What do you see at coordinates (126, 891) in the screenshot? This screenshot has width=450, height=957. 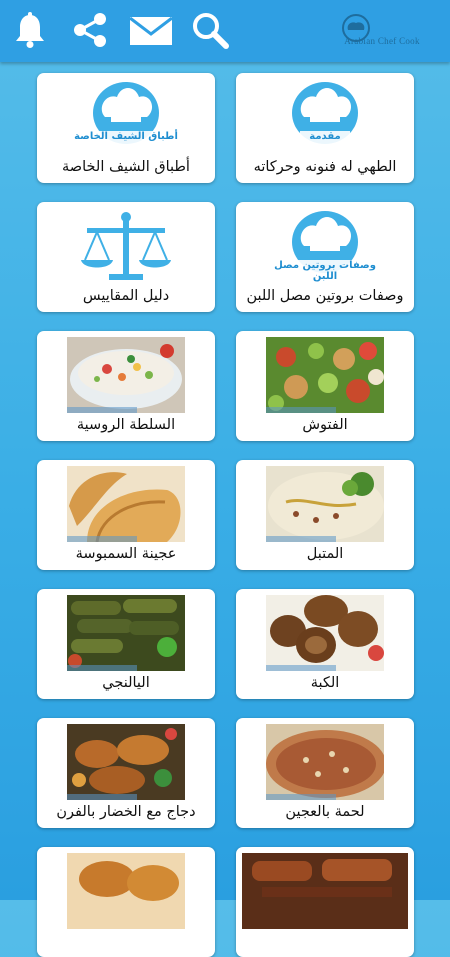 I see `fried-chicken-photo` at bounding box center [126, 891].